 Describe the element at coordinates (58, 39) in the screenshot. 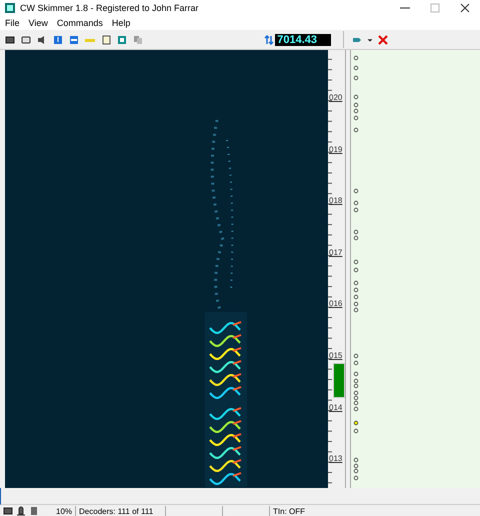

I see `info-icon` at that location.